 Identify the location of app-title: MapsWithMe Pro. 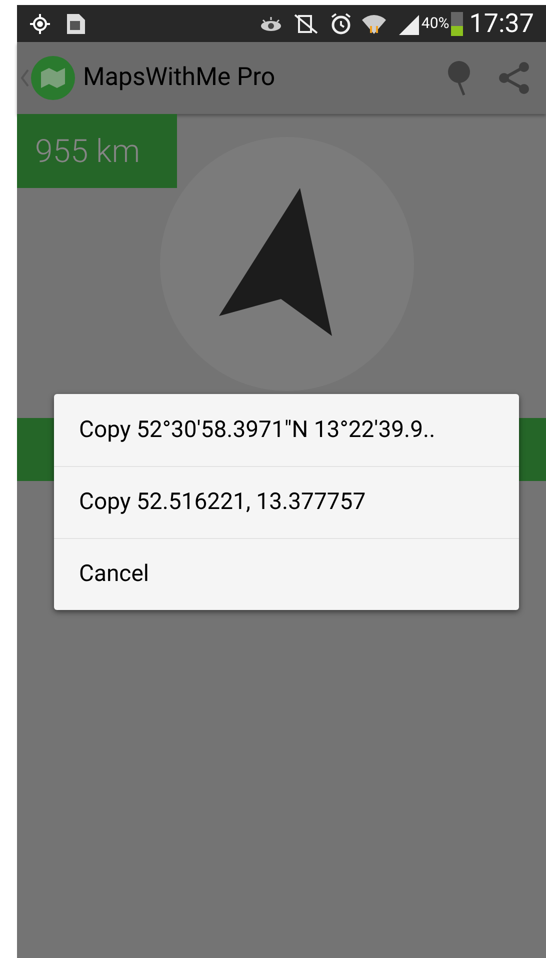
(179, 78).